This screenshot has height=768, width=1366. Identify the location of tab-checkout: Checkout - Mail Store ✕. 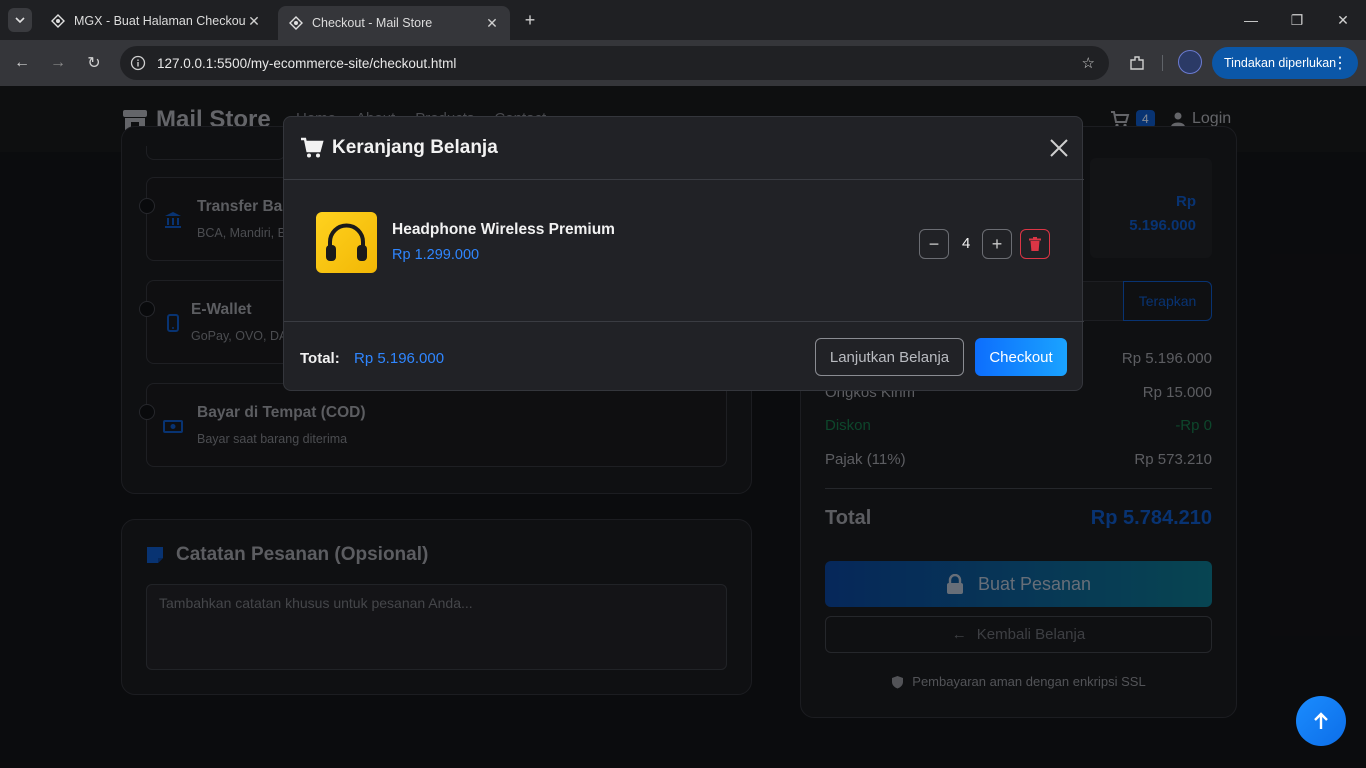
(394, 23).